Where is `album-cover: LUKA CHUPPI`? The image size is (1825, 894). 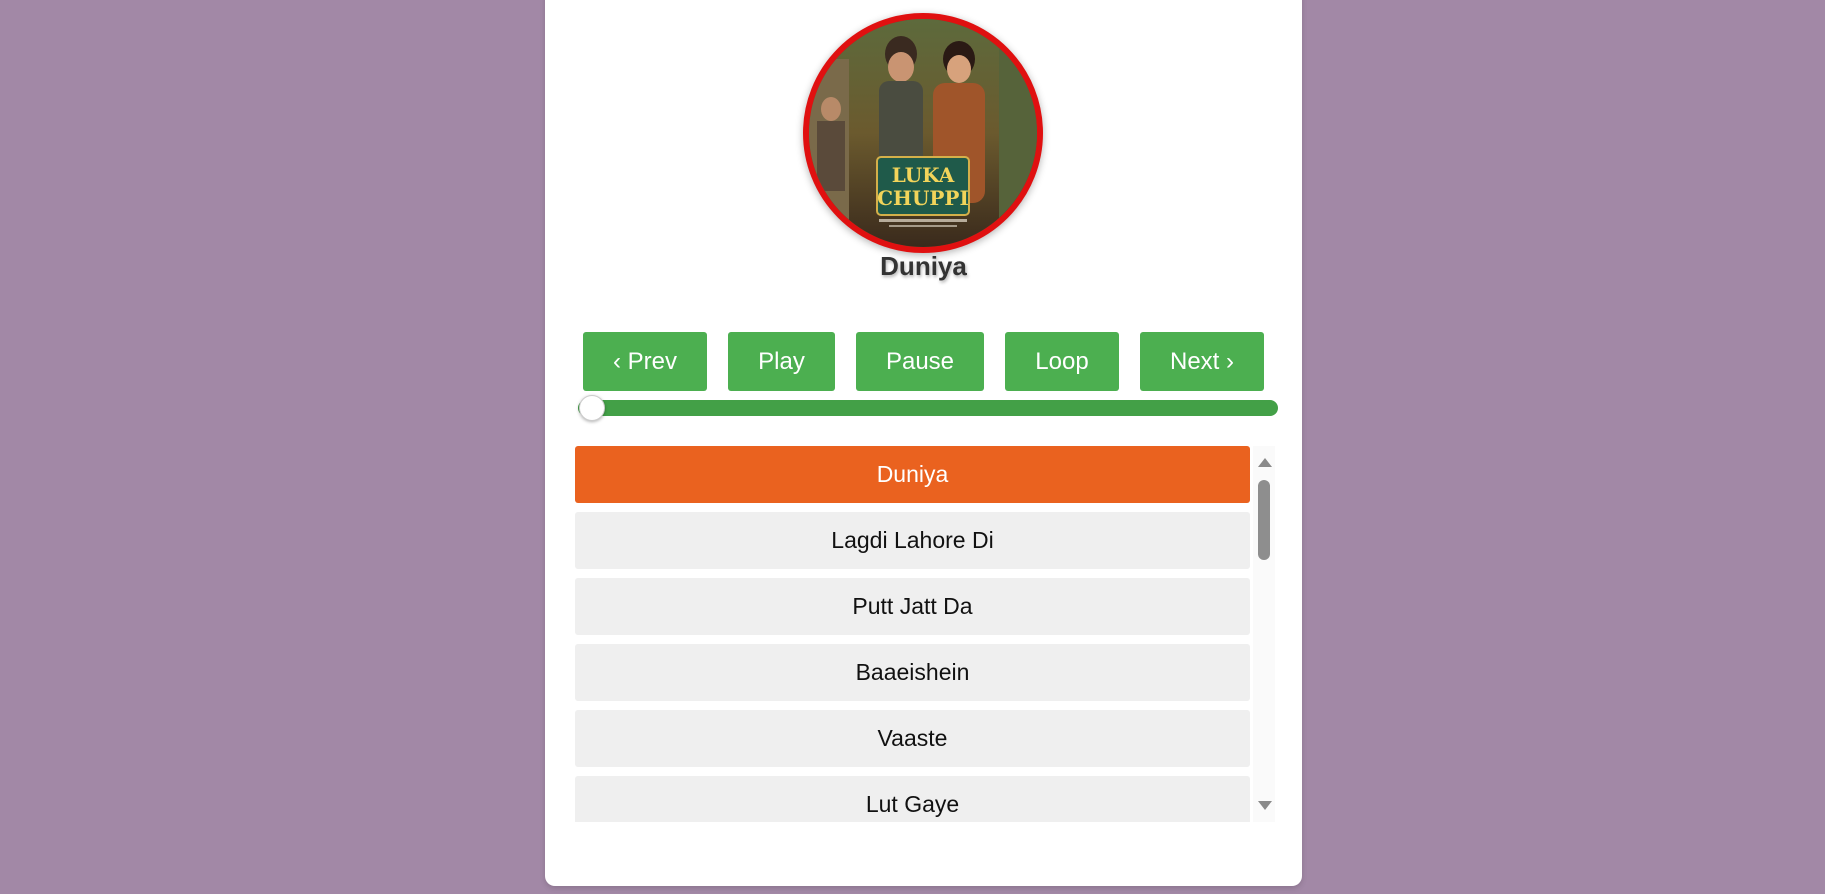 album-cover: LUKA CHUPPI is located at coordinates (923, 133).